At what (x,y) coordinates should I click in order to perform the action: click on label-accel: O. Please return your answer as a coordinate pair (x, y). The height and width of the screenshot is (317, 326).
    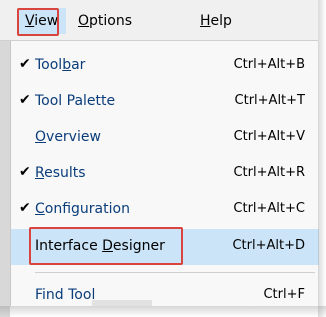
    Looking at the image, I should click on (41, 137).